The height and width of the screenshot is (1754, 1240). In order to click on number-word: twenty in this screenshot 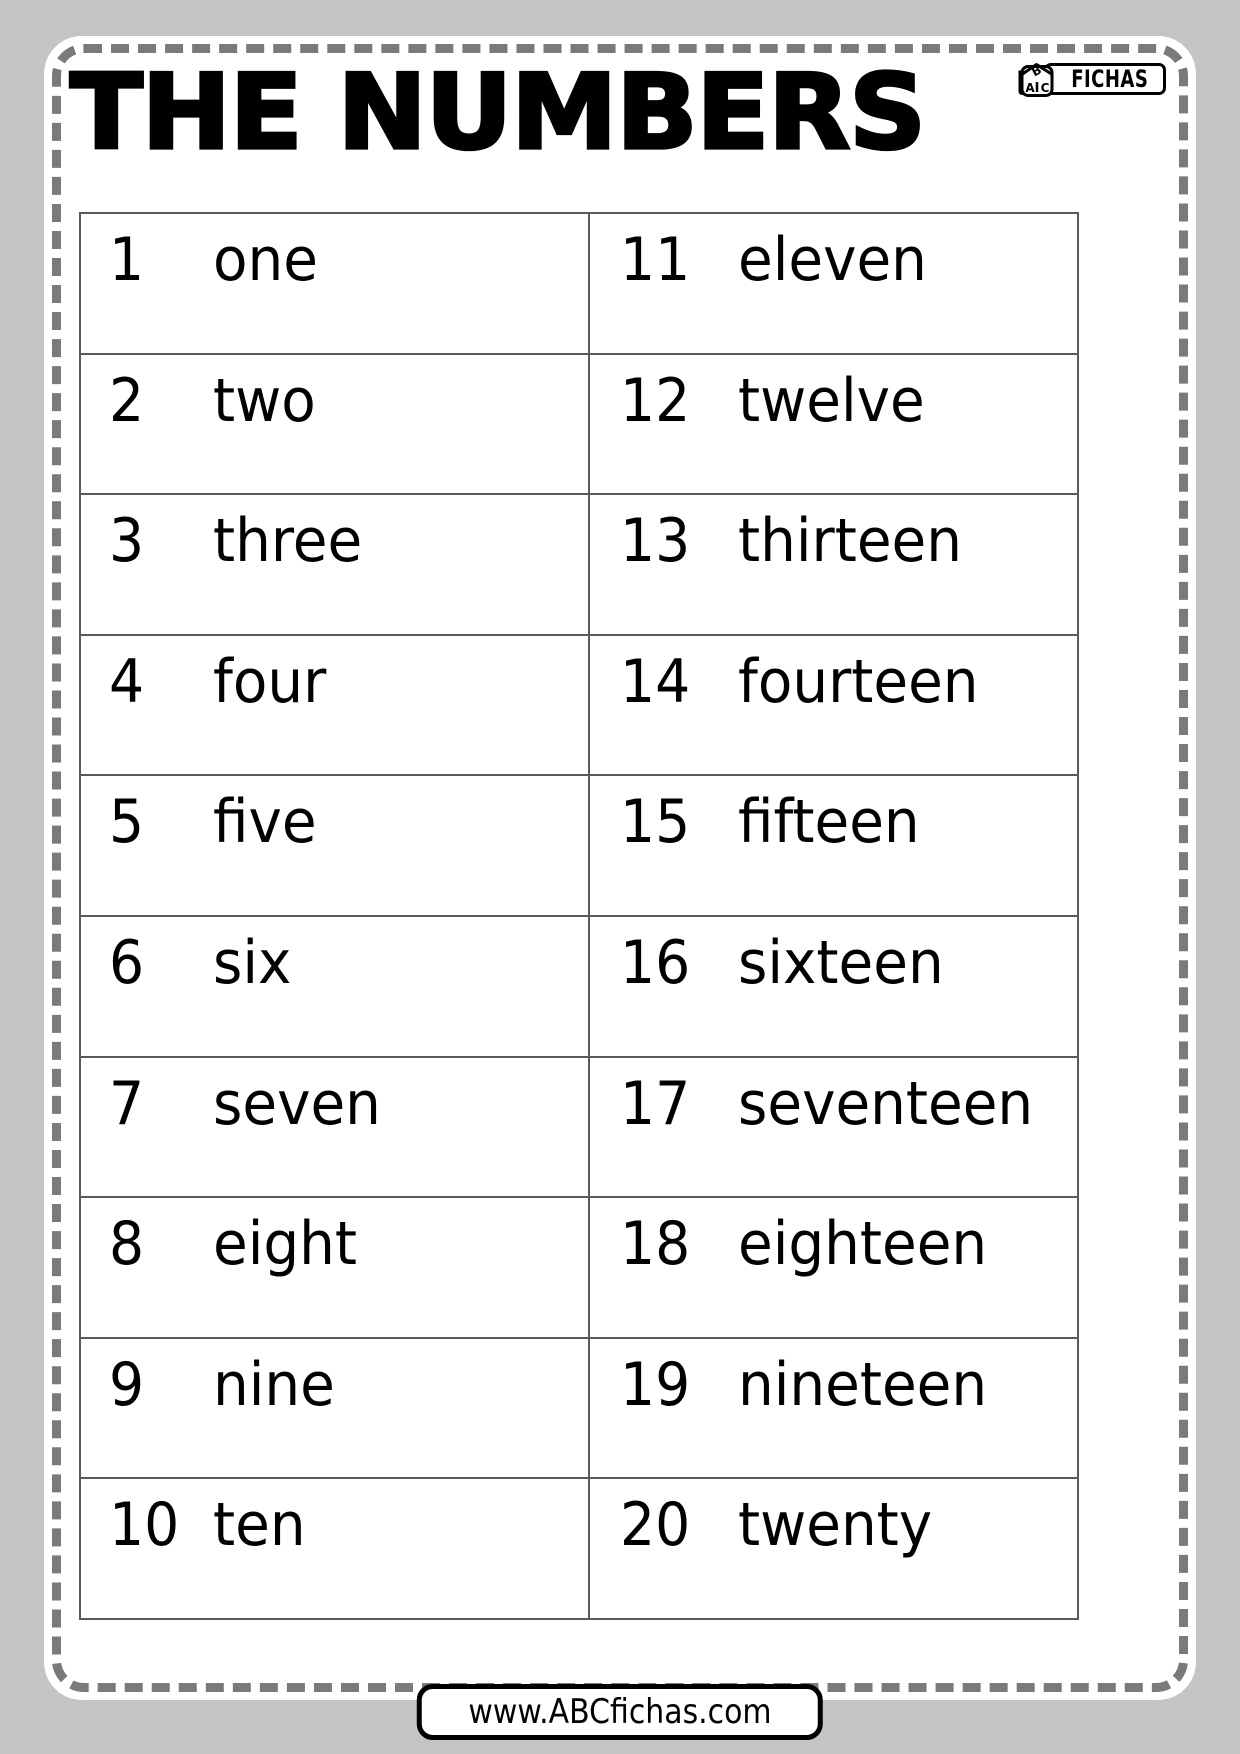, I will do `click(835, 1525)`.